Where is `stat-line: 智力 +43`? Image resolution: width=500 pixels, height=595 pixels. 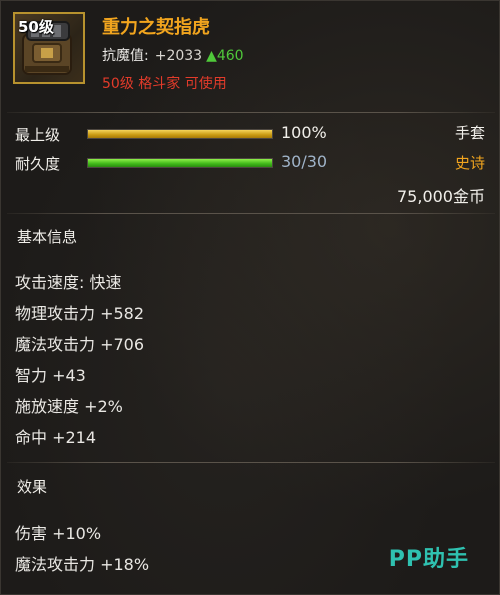 stat-line: 智力 +43 is located at coordinates (50, 375).